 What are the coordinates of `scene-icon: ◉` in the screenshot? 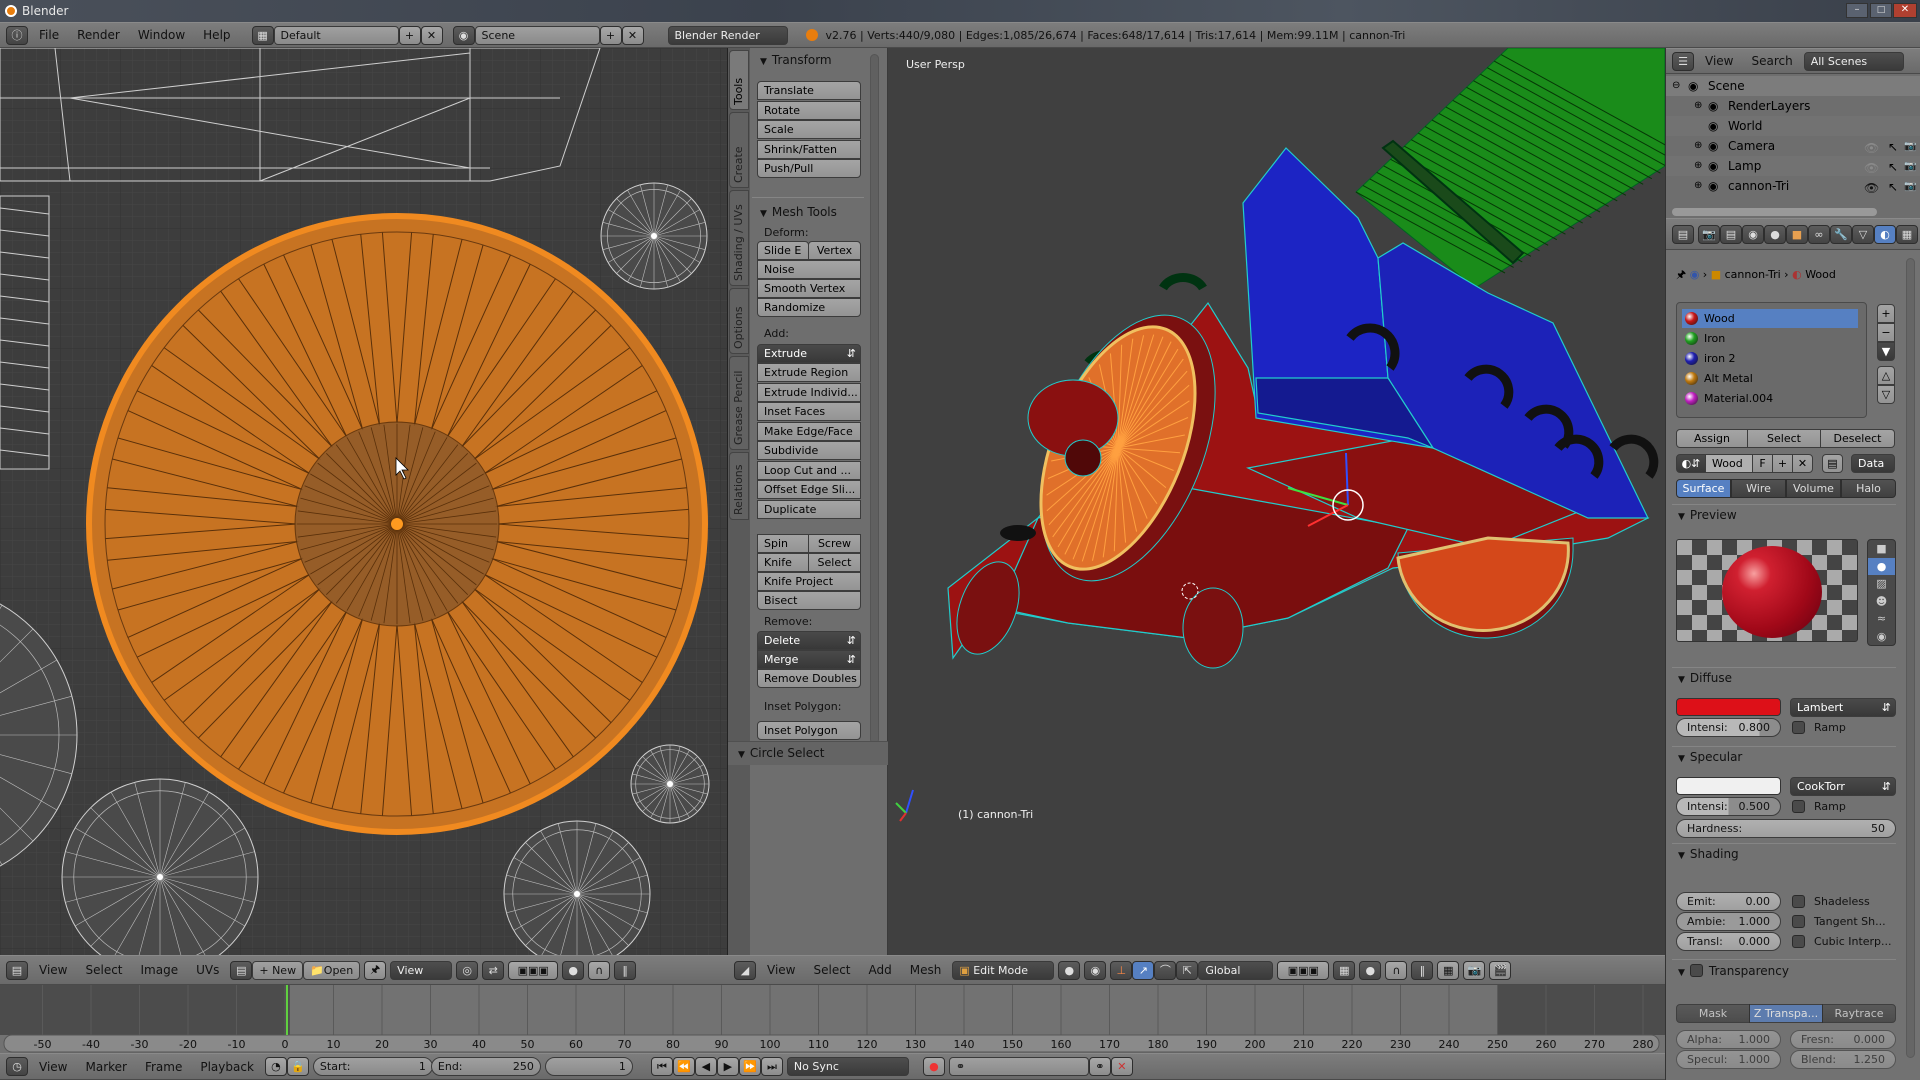 It's located at (463, 35).